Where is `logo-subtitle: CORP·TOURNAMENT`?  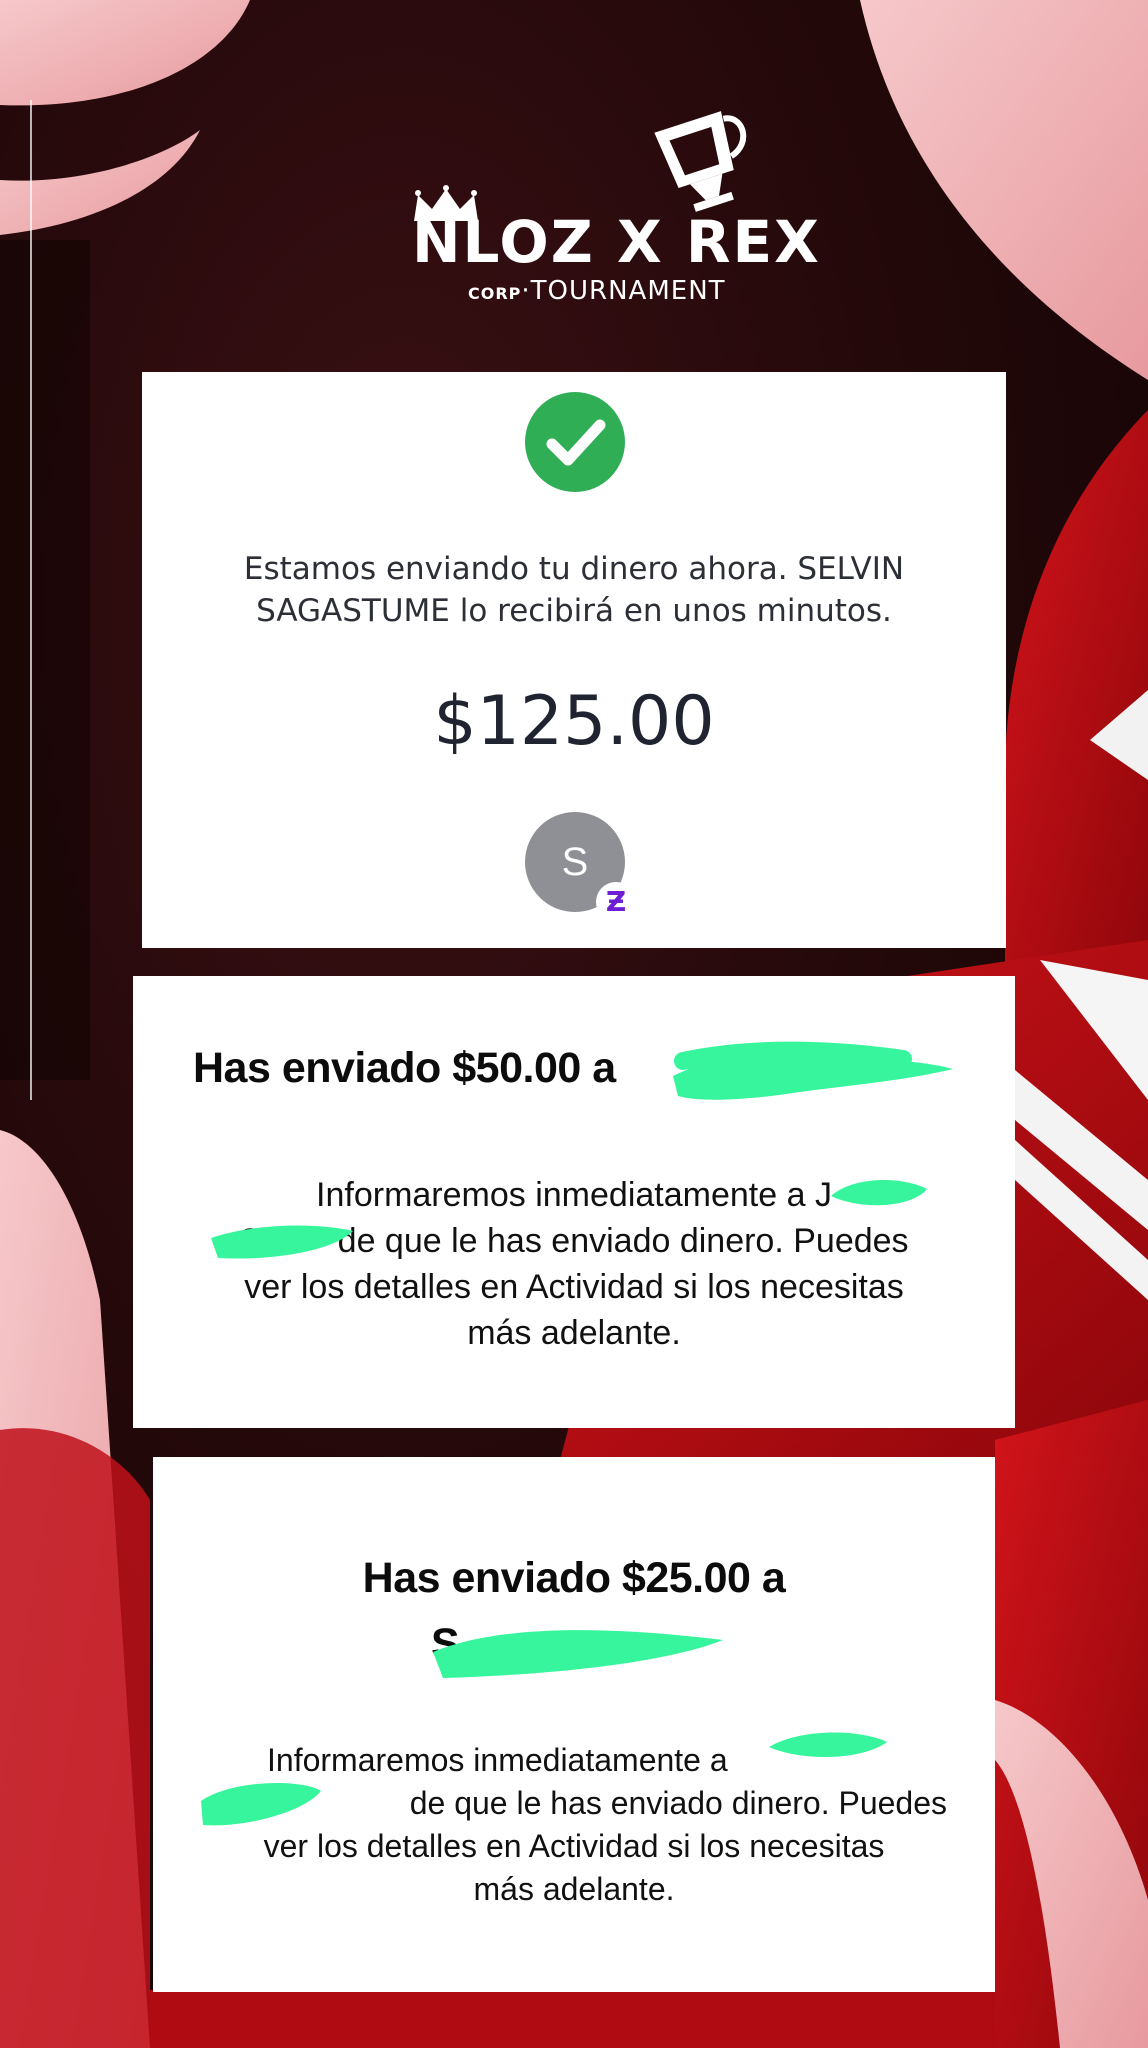 logo-subtitle: CORP·TOURNAMENT is located at coordinates (597, 291).